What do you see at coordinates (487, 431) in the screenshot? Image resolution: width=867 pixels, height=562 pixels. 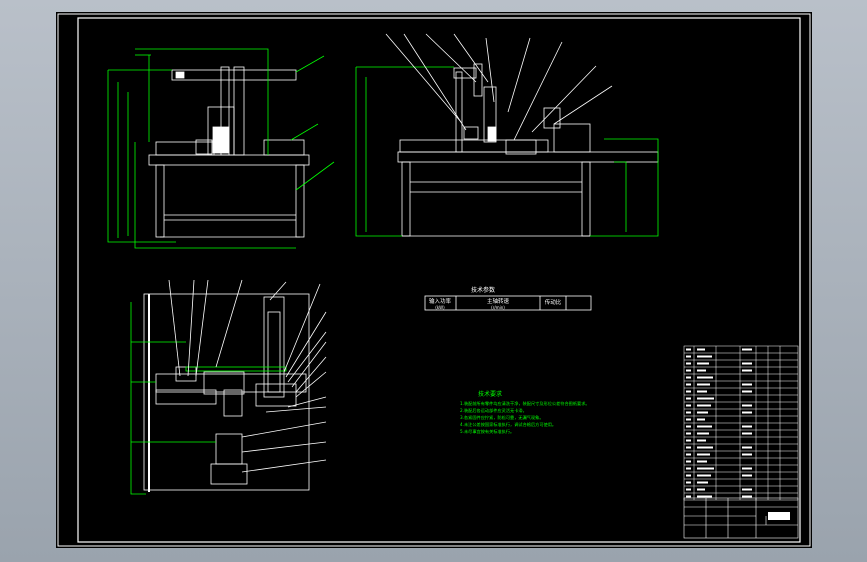 I see `tech-requirement-line: 5.未尽事宜按有关标准执行。` at bounding box center [487, 431].